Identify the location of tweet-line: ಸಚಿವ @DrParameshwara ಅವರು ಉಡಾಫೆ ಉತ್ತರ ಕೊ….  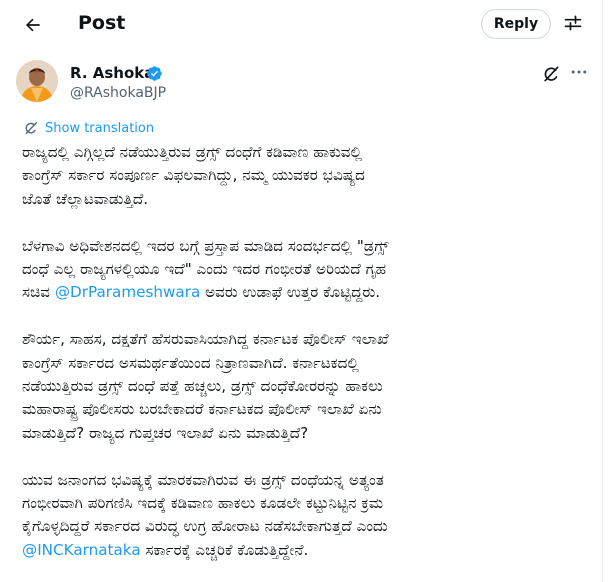
(305, 292).